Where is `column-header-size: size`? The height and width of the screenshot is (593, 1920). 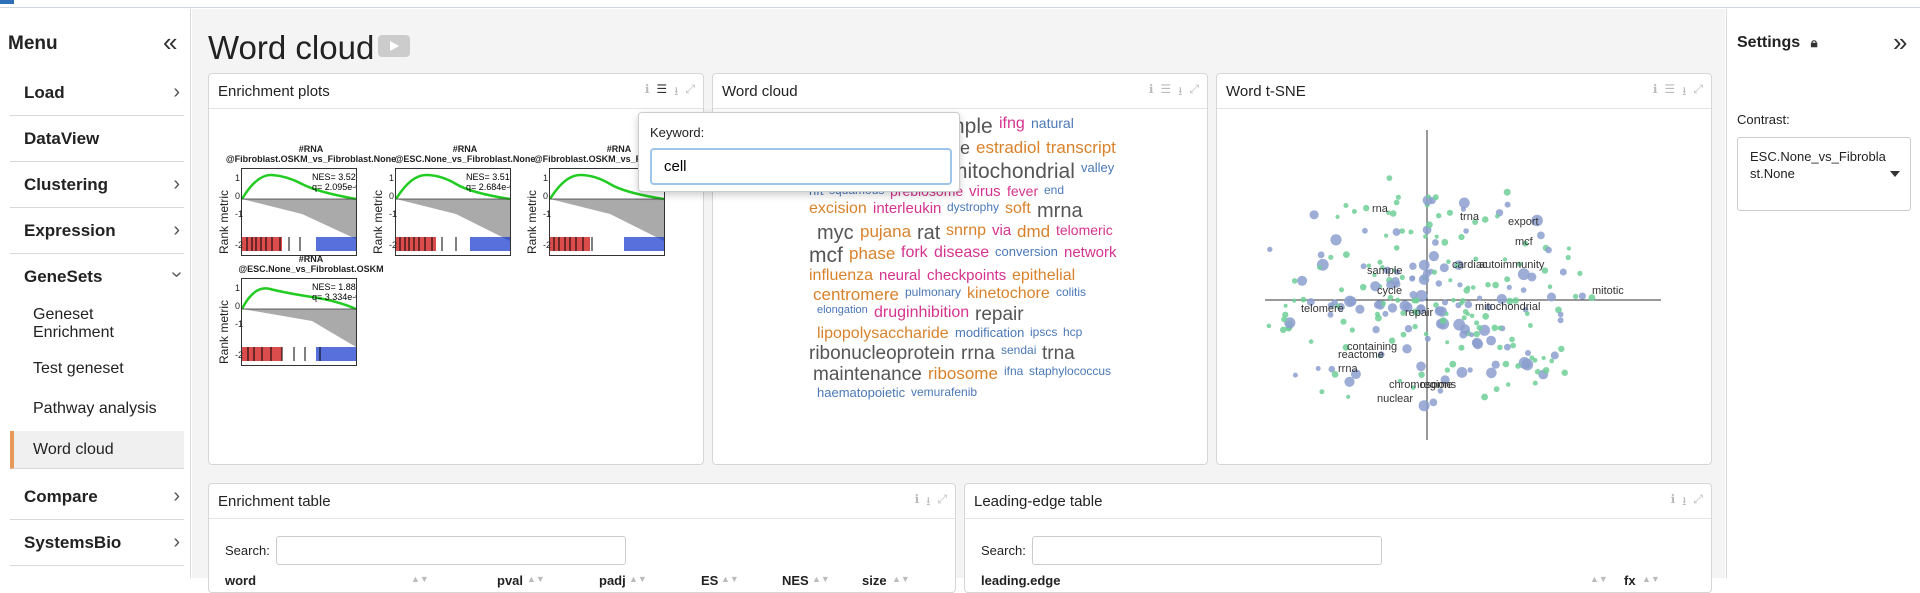 column-header-size: size is located at coordinates (874, 580).